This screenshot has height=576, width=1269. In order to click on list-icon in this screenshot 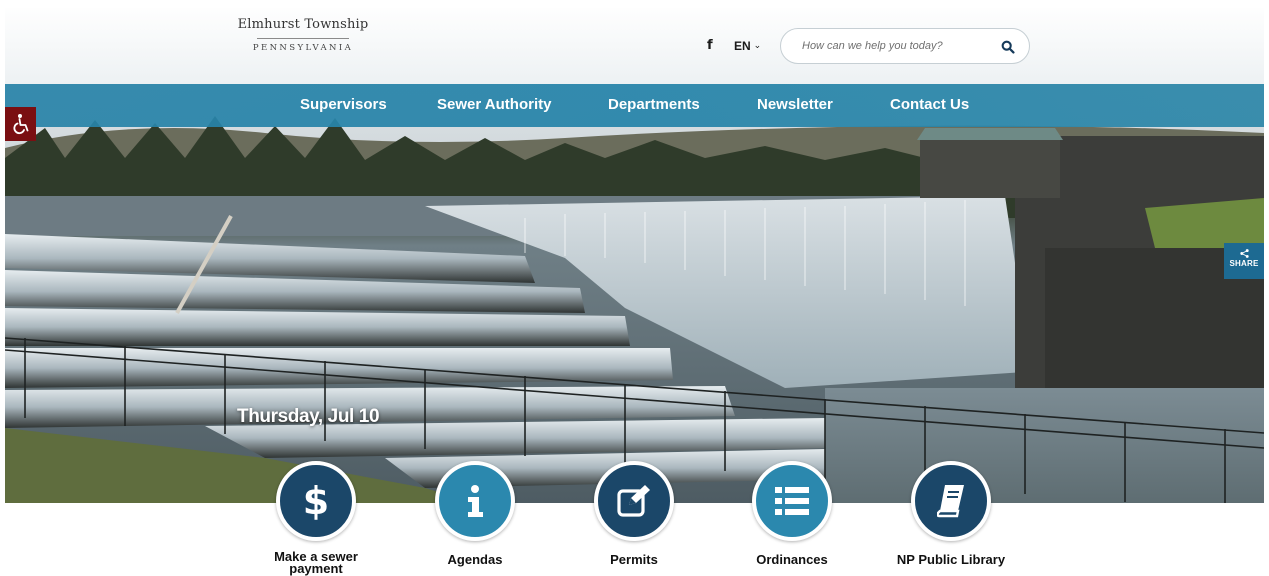, I will do `click(792, 501)`.